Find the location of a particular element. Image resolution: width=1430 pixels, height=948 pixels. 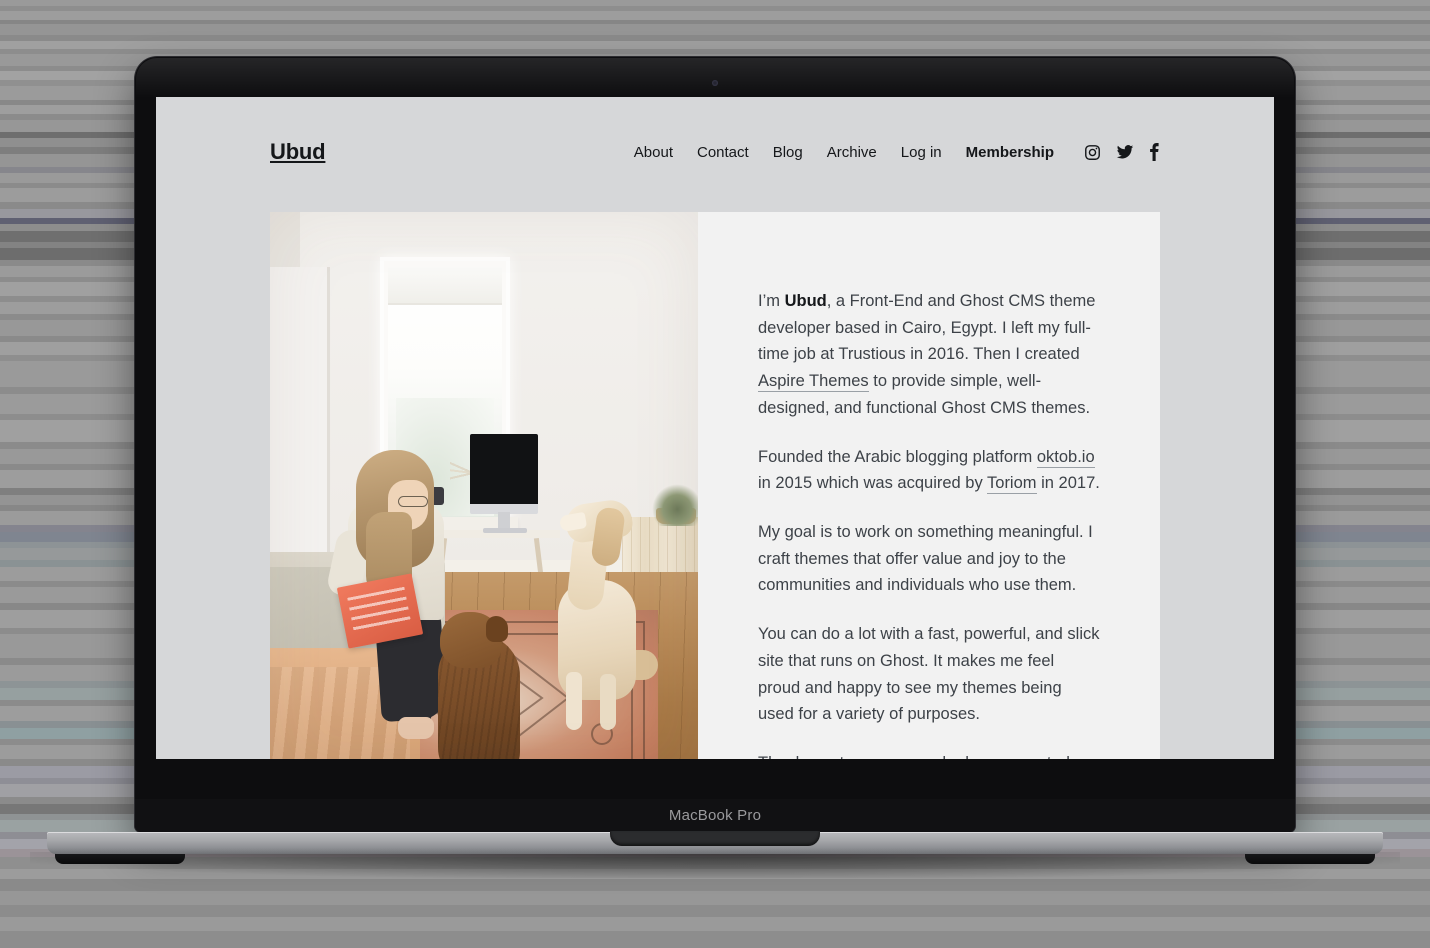

device-model-label: MacBook Pro is located at coordinates (715, 815).